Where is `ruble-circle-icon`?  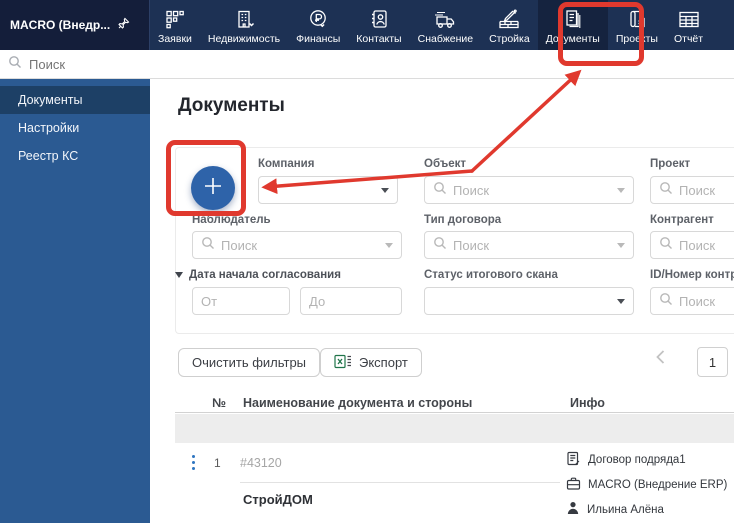
ruble-circle-icon is located at coordinates (318, 19).